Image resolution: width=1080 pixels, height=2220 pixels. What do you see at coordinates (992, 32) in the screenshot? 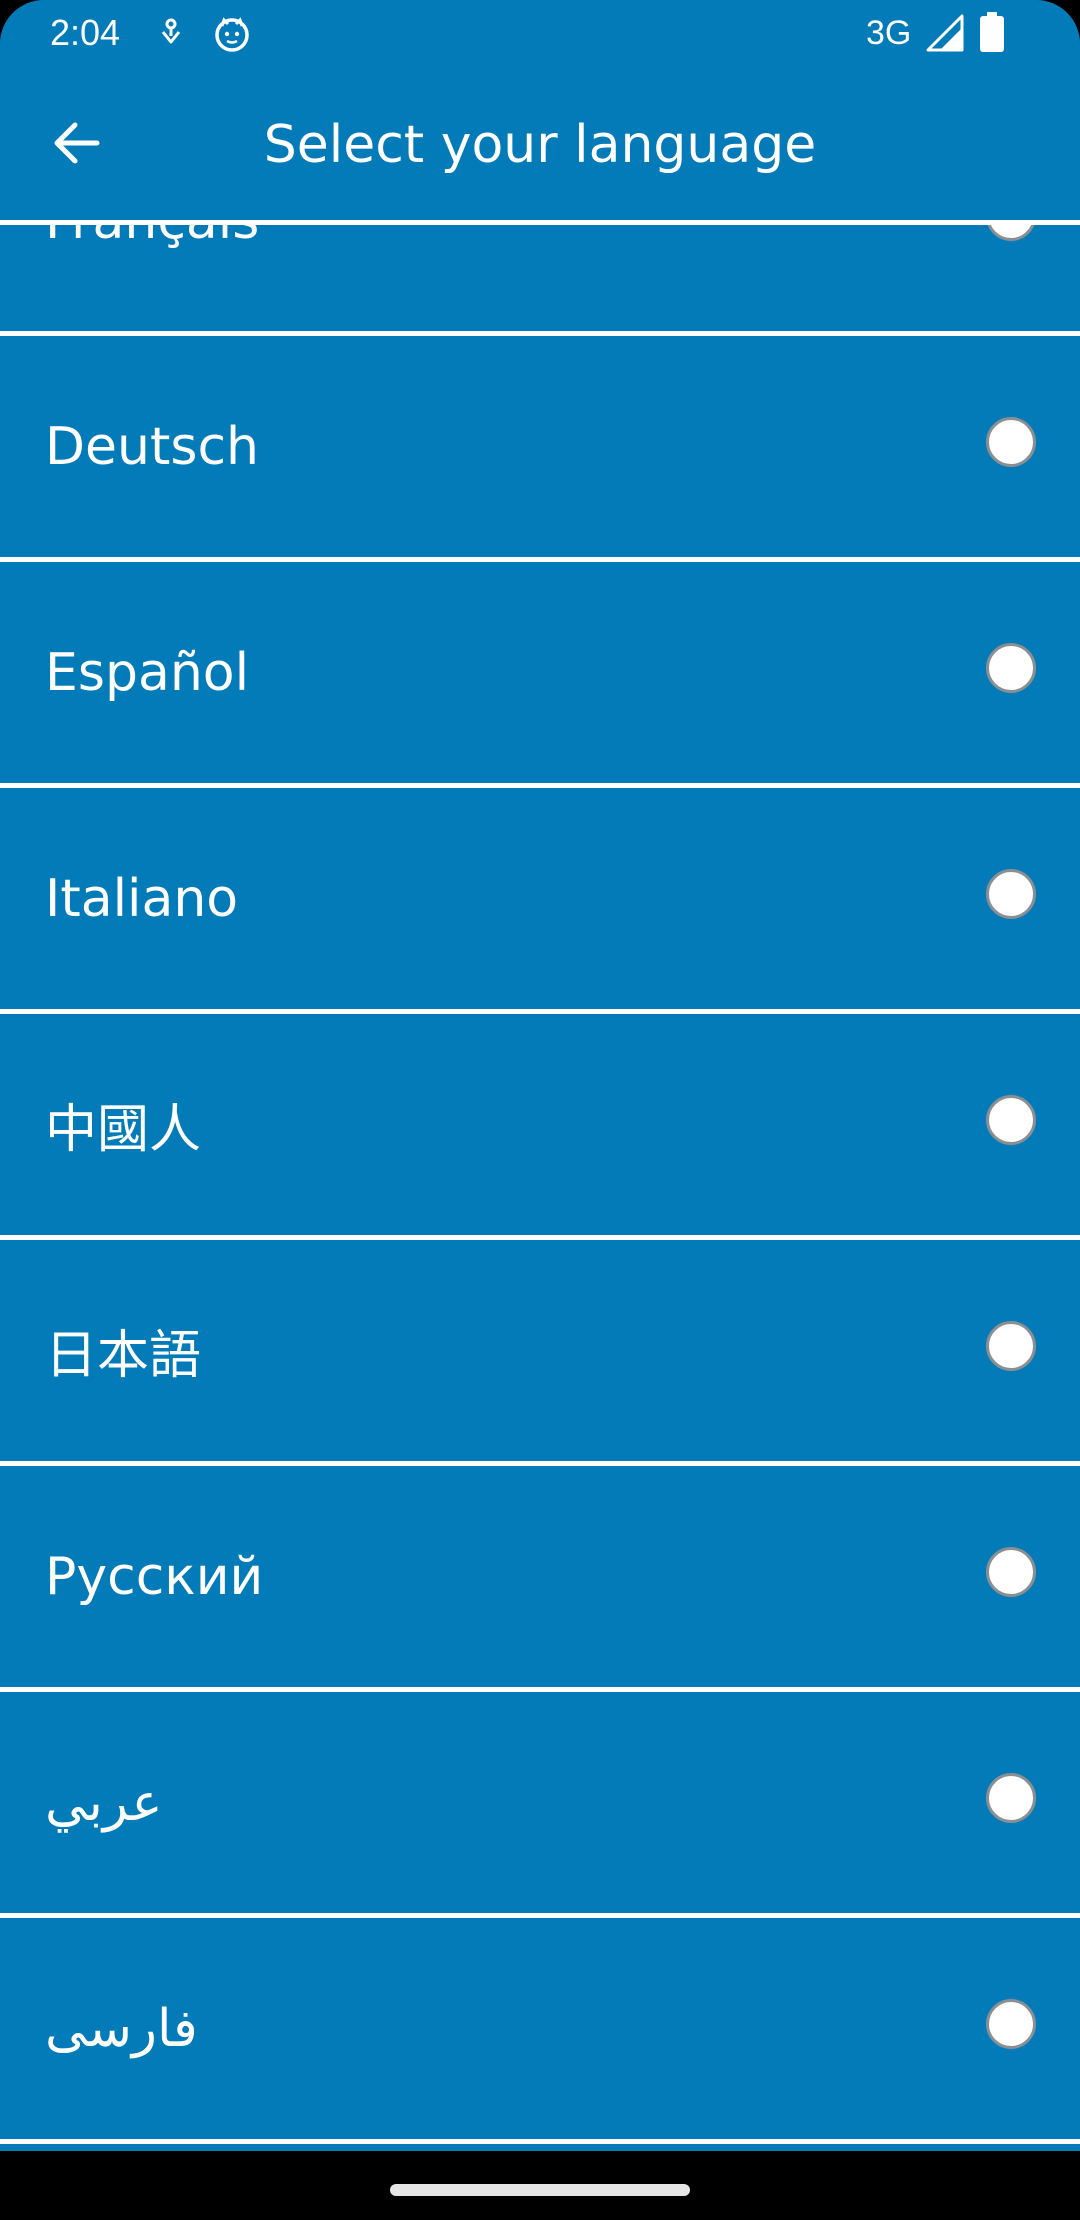
I see `battery-icon` at bounding box center [992, 32].